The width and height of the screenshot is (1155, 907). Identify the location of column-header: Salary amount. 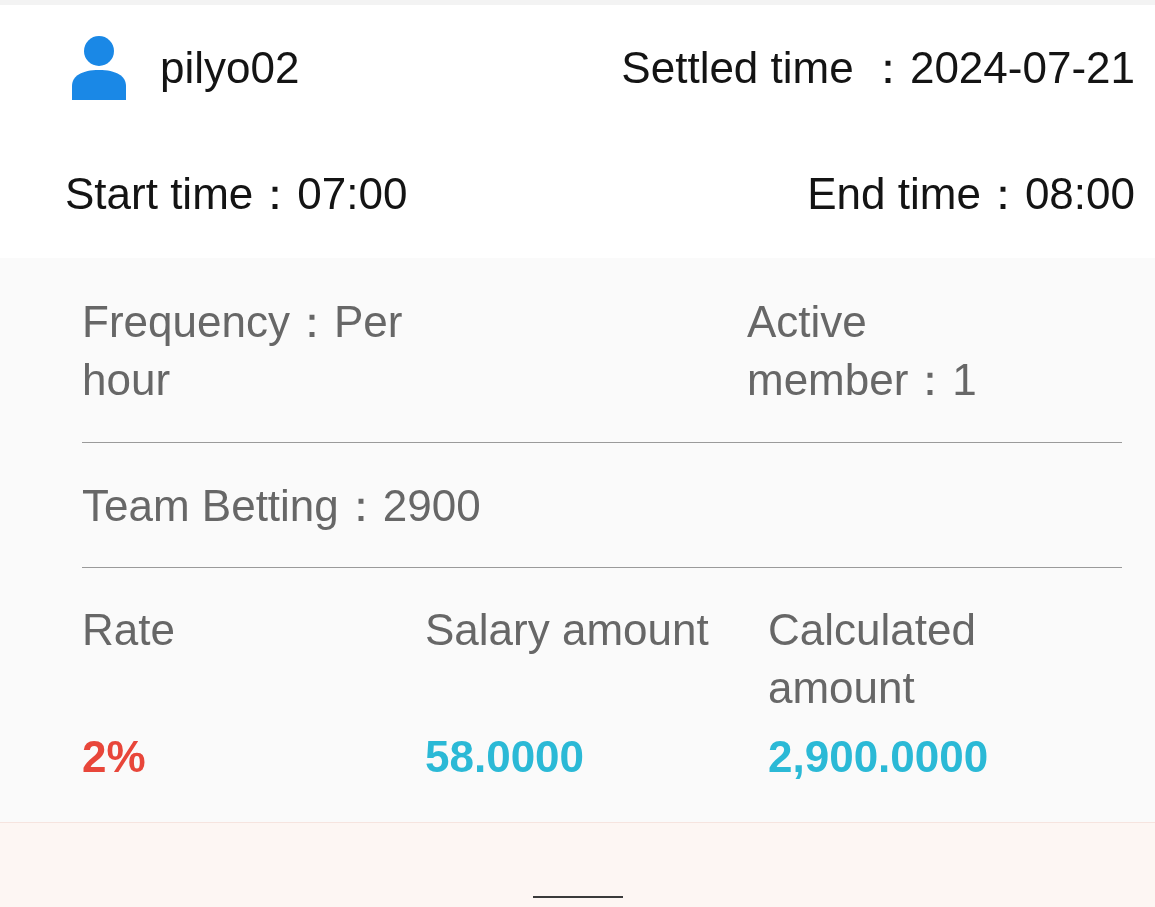
(567, 630).